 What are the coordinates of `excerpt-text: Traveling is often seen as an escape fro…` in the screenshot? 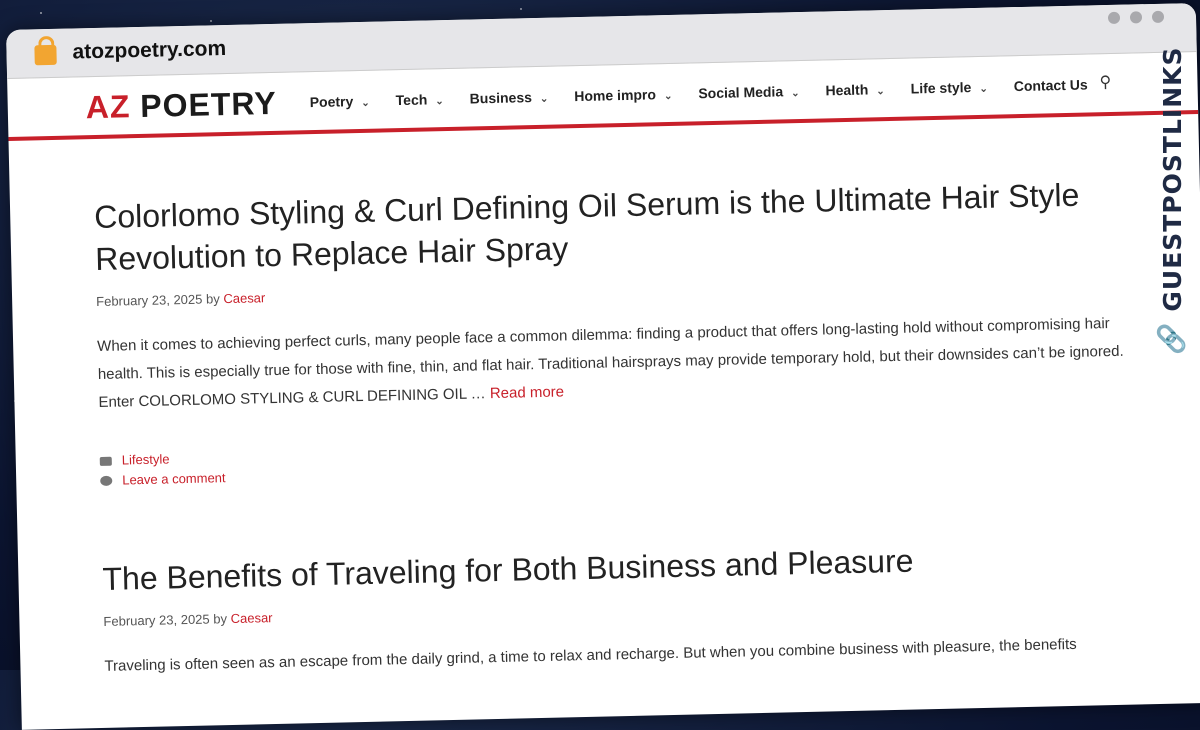 It's located at (590, 655).